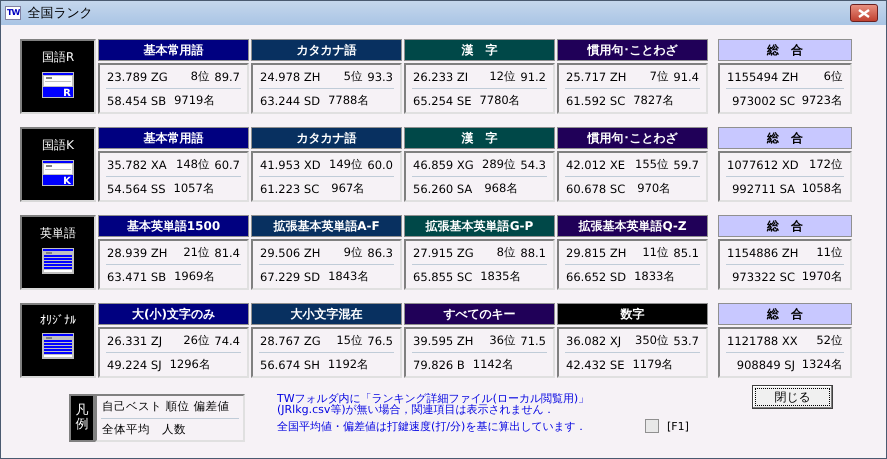 The image size is (887, 459). Describe the element at coordinates (652, 340) in the screenshot. I see `rank: 350位` at that location.